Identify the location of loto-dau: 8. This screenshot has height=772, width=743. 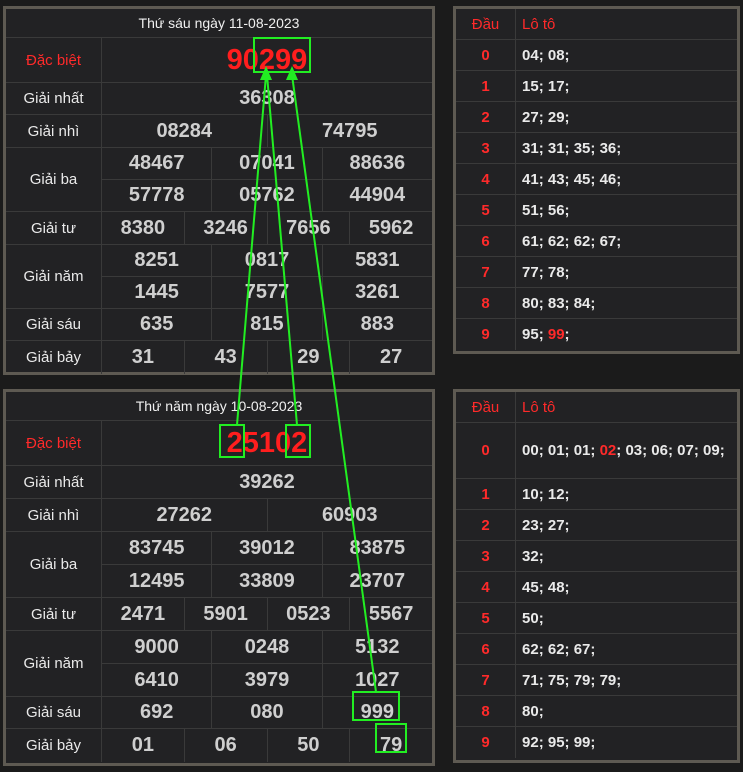
(486, 711).